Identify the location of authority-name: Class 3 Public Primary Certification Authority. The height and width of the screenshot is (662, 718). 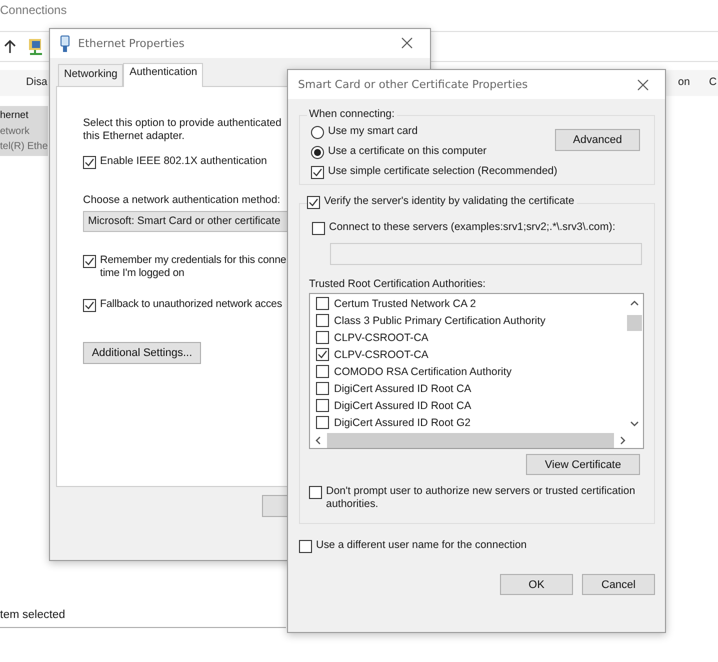
(440, 320).